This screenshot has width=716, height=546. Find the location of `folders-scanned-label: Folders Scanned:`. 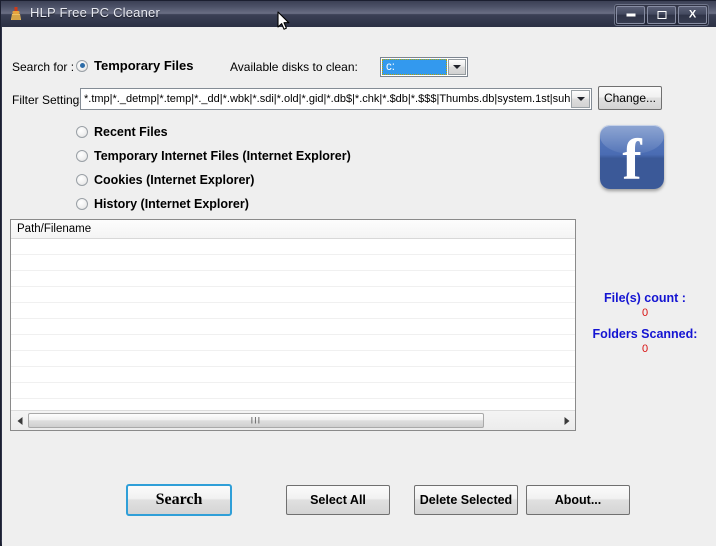

folders-scanned-label: Folders Scanned: is located at coordinates (645, 334).